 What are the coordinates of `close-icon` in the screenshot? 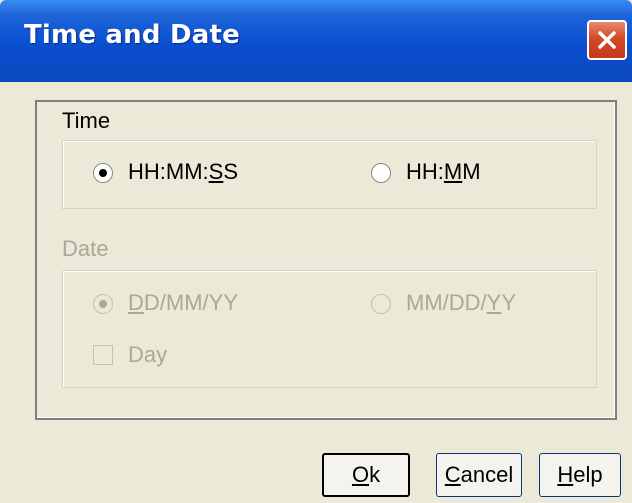 It's located at (607, 40).